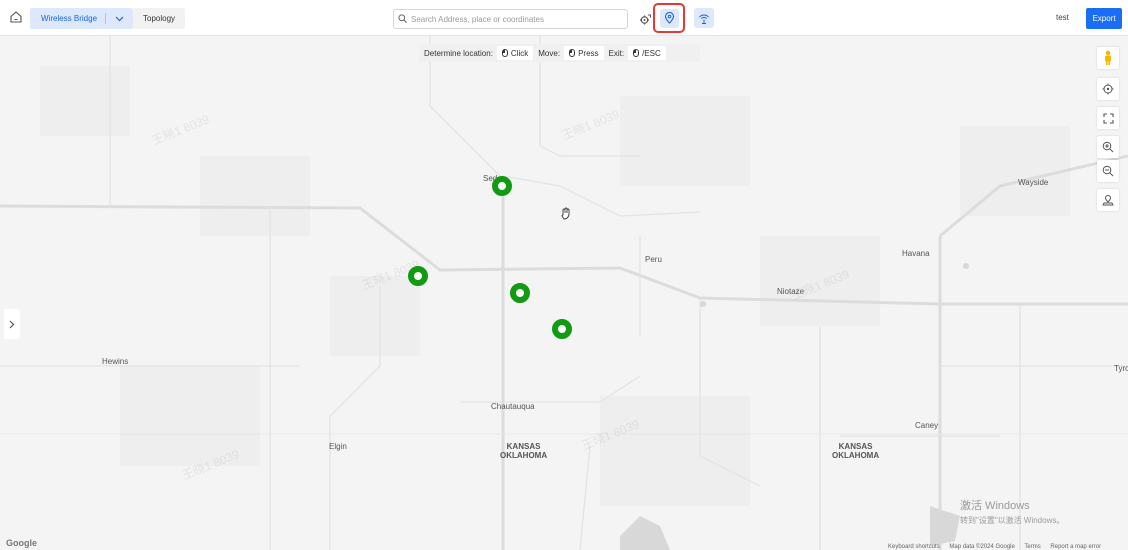 This screenshot has height=550, width=1128. Describe the element at coordinates (995, 506) in the screenshot. I see `activation-title: 激活 Windows` at that location.